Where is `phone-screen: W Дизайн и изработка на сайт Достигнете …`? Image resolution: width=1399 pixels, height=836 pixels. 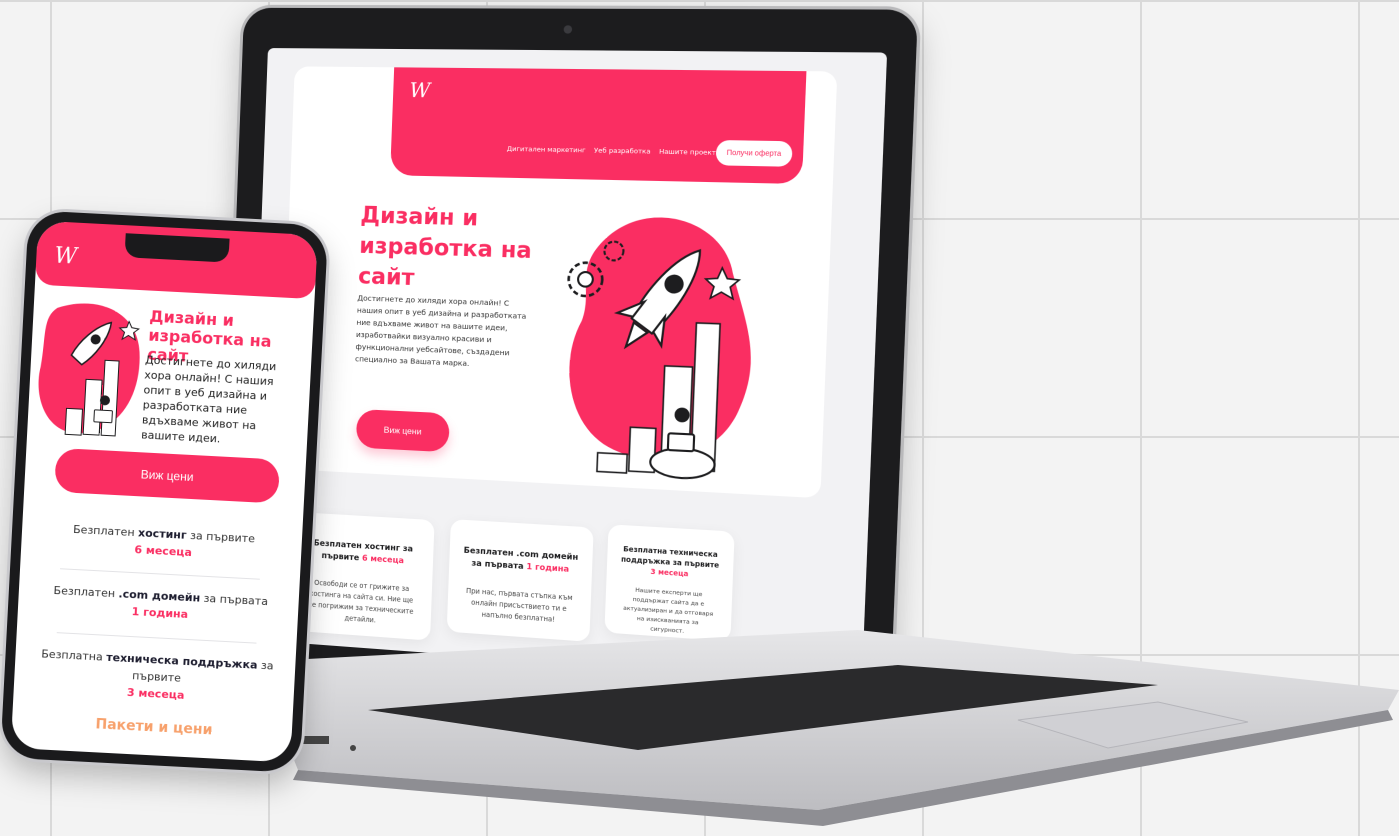 phone-screen: W Дизайн и изработка на сайт Достигнете … is located at coordinates (164, 491).